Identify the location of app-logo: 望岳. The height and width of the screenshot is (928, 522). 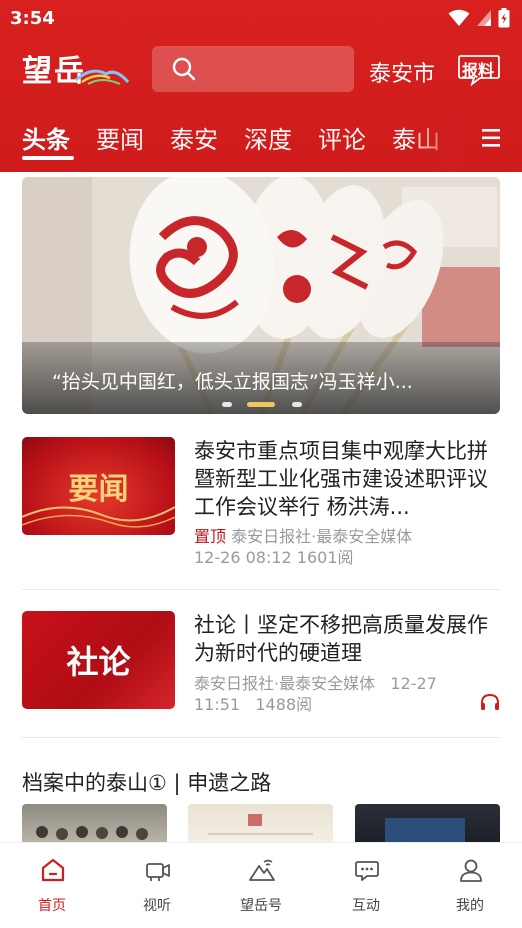
(78, 68).